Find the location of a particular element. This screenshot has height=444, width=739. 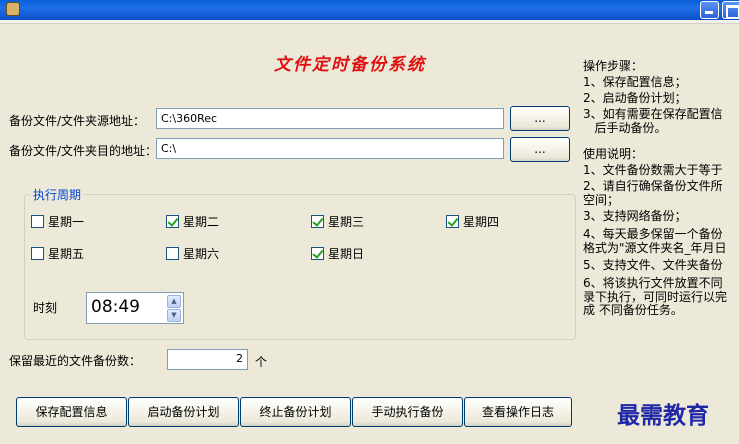

help-usage-item: 6、将该执行文件放置不同 is located at coordinates (653, 283).